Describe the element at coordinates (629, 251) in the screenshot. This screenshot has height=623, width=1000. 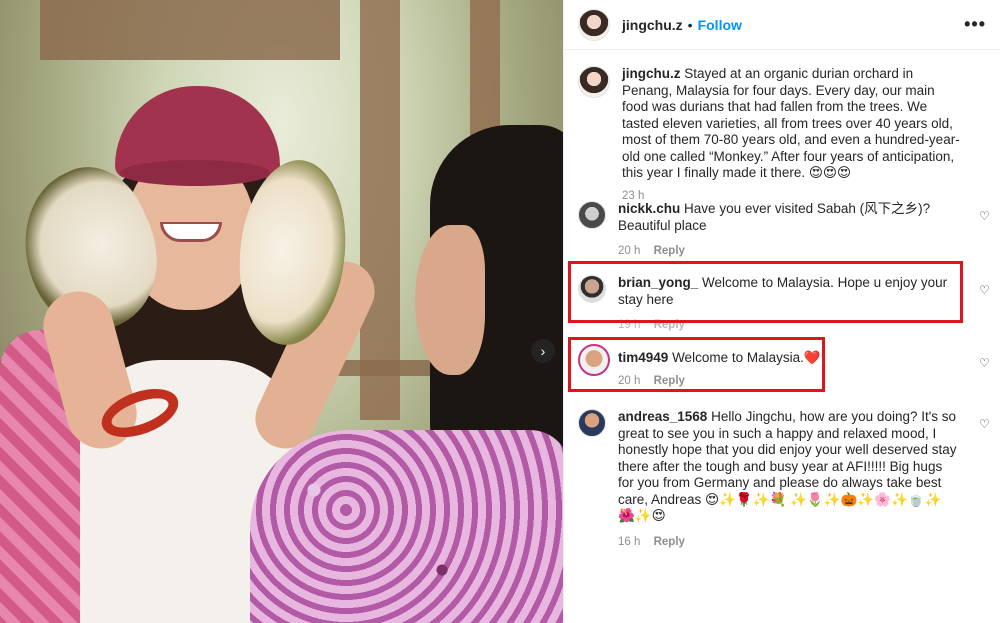
I see `comment-time: 20 h` at that location.